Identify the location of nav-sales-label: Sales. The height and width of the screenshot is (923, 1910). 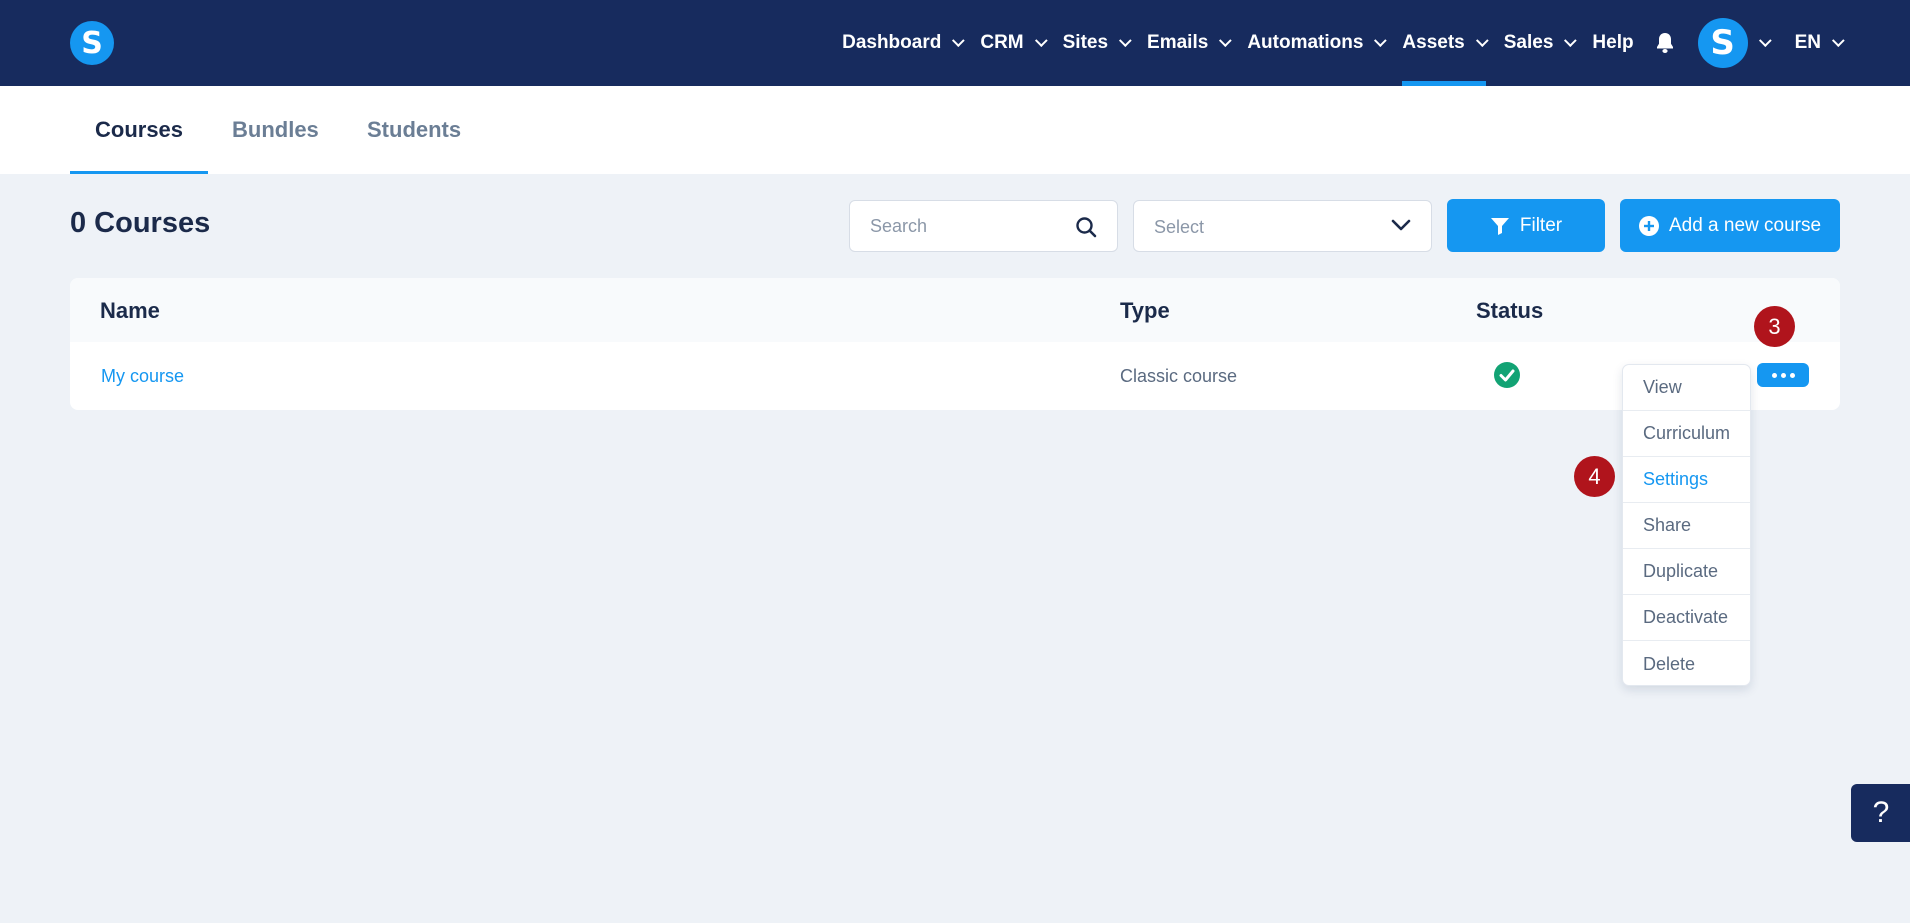
(1528, 42).